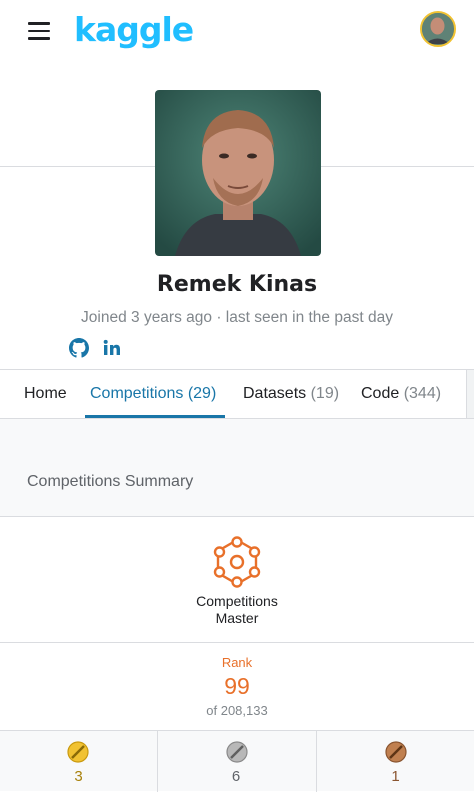  What do you see at coordinates (78, 752) in the screenshot?
I see `gold-medal-icon` at bounding box center [78, 752].